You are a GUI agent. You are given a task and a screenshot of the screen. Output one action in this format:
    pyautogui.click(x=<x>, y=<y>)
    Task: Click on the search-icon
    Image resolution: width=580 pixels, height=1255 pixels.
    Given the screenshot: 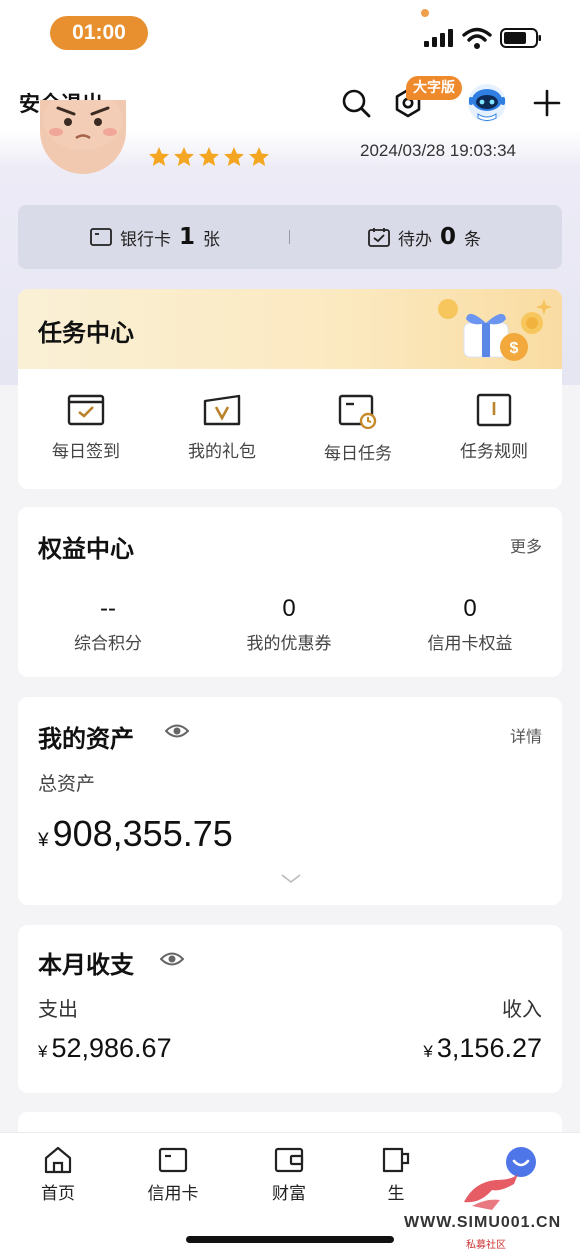 What is the action you would take?
    pyautogui.click(x=356, y=103)
    